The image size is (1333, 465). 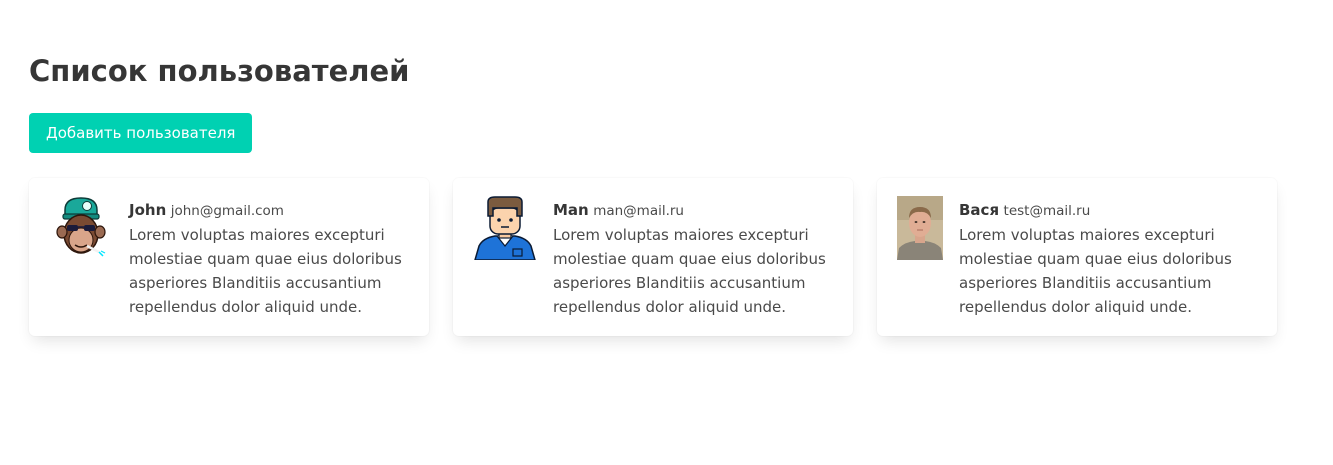 What do you see at coordinates (1108, 210) in the screenshot?
I see `user-header: Вася test@mail.ru` at bounding box center [1108, 210].